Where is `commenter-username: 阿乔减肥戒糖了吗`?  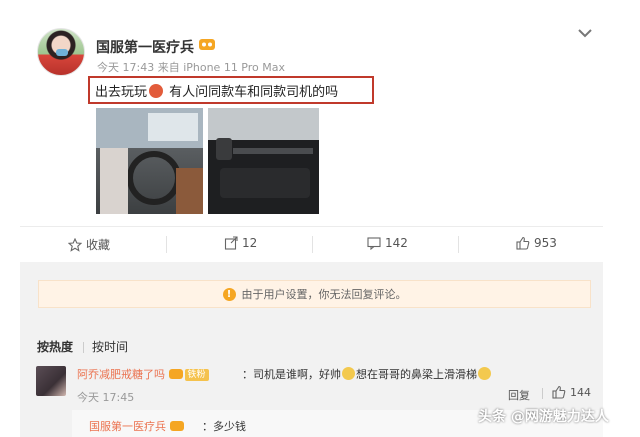
commenter-username: 阿乔减肥戒糖了吗 is located at coordinates (121, 374).